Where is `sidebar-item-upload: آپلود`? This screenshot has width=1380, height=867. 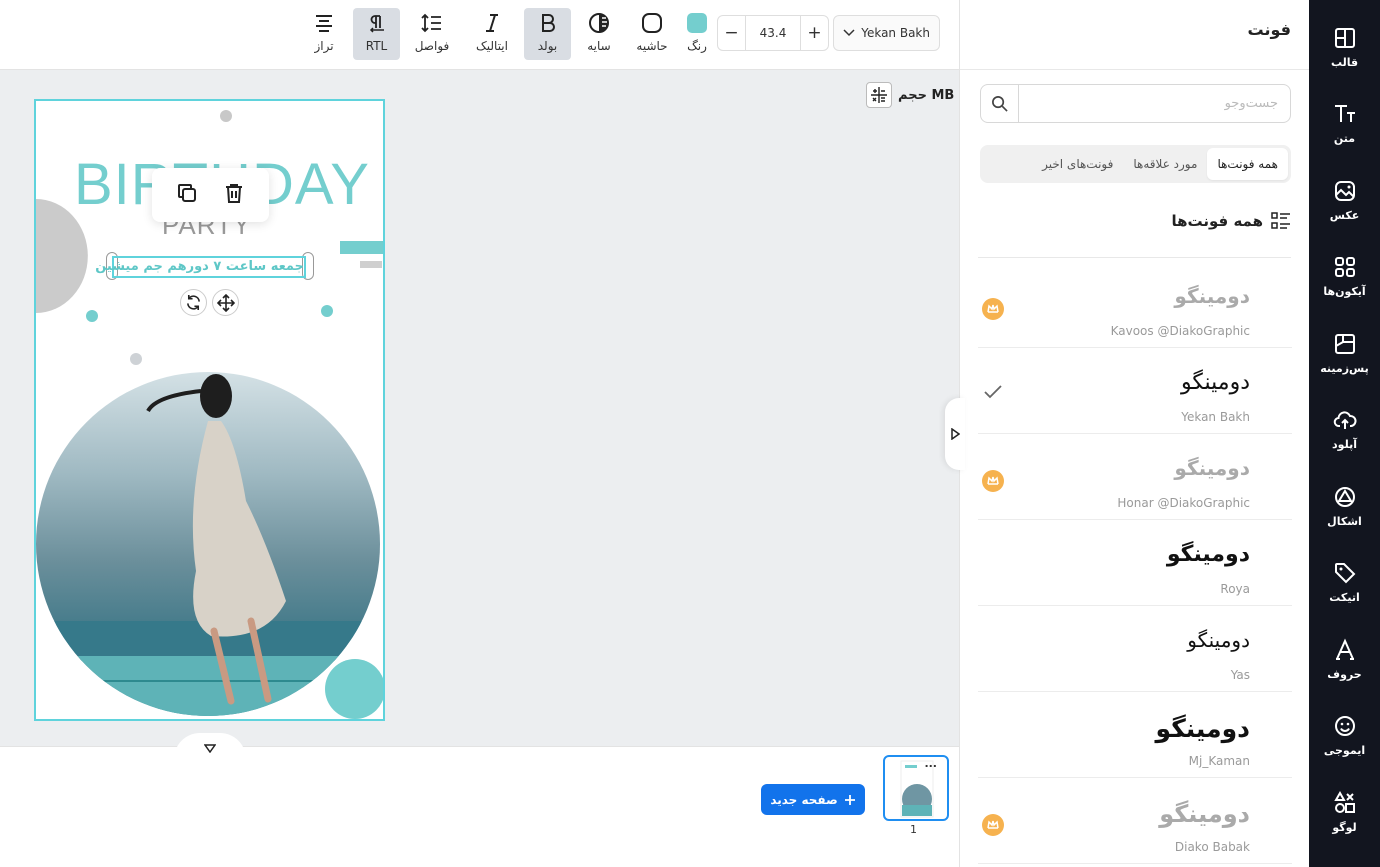
sidebar-item-upload: آپلود is located at coordinates (1344, 429).